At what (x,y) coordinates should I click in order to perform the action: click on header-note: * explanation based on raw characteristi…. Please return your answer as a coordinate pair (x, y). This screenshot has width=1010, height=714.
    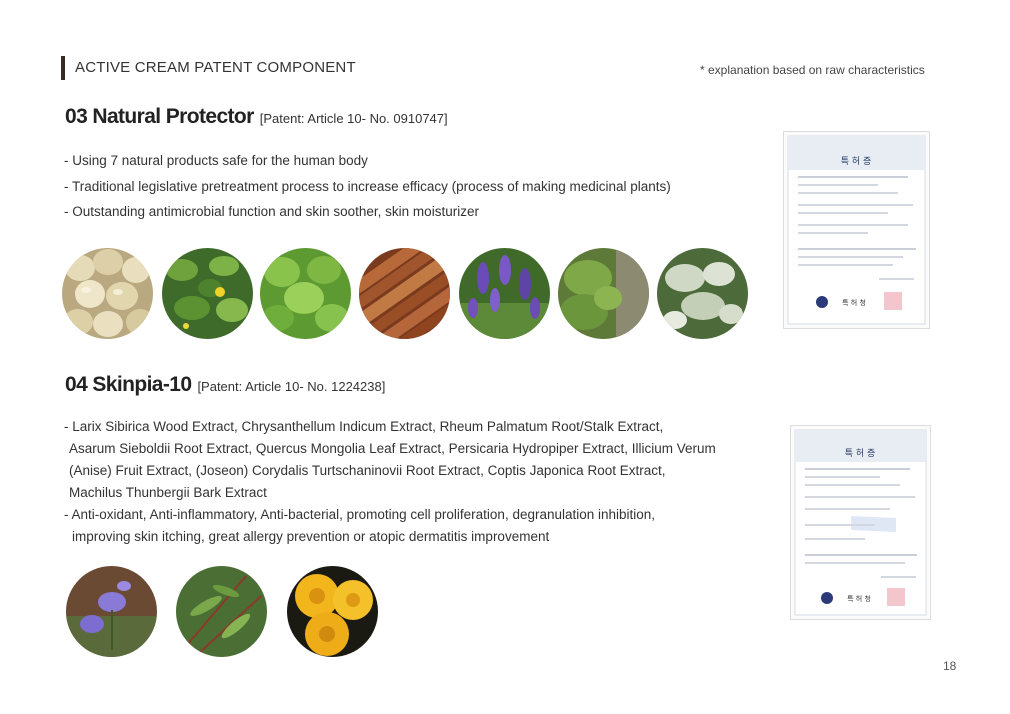
    Looking at the image, I should click on (812, 70).